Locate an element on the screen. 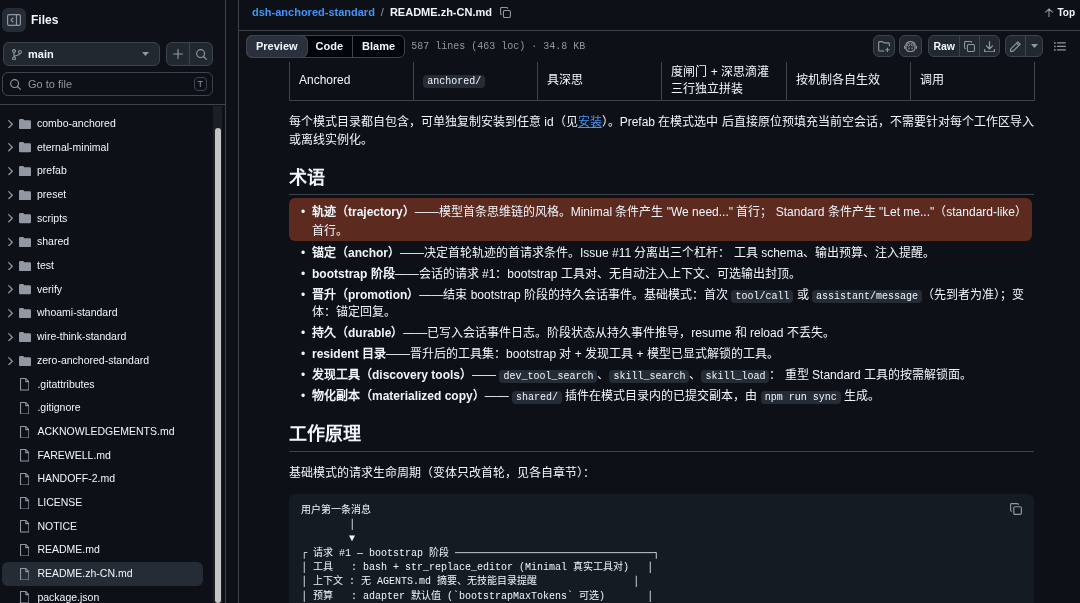 This screenshot has width=1080, height=603. arrow-up-icon is located at coordinates (1049, 12).